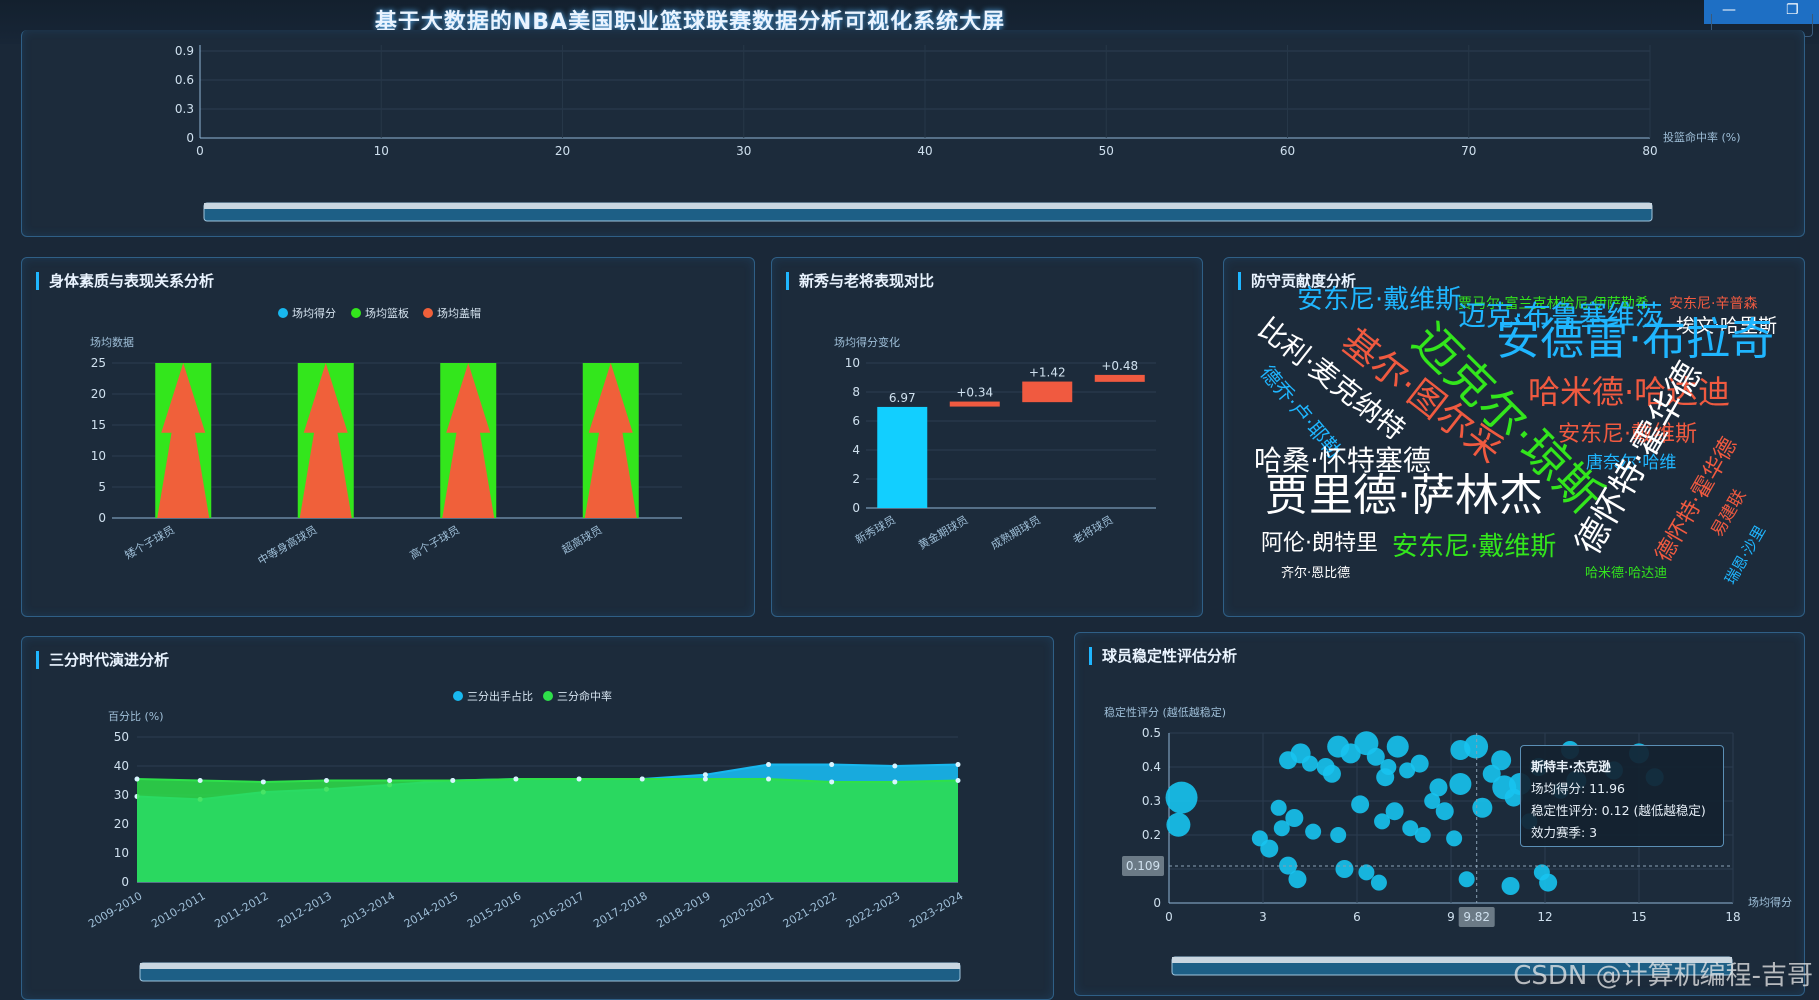 This screenshot has width=1819, height=1000. What do you see at coordinates (1316, 573) in the screenshot?
I see `word-cloud-term: 齐尔·恩比德` at bounding box center [1316, 573].